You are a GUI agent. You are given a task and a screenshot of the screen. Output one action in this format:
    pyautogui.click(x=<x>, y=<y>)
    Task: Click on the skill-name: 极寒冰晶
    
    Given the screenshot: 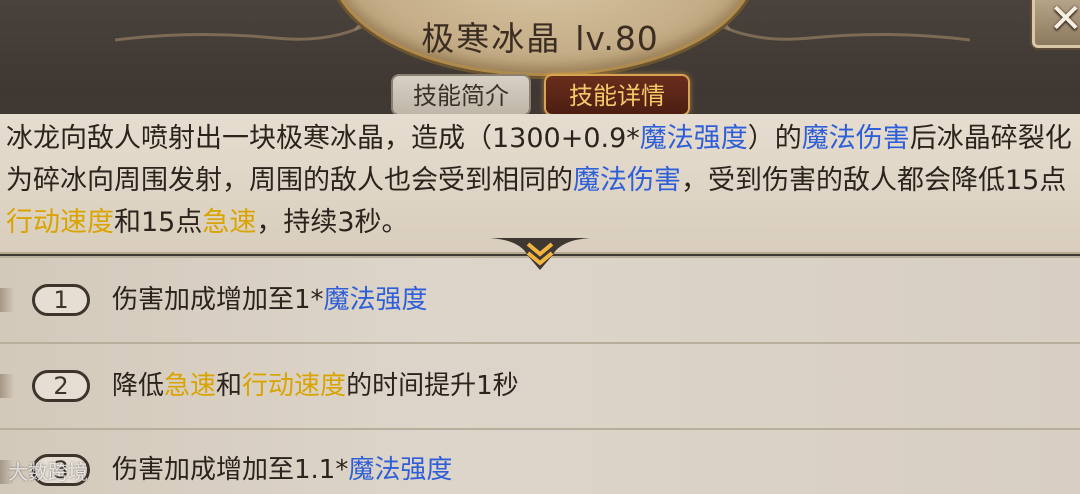 What is the action you would take?
    pyautogui.click(x=491, y=38)
    